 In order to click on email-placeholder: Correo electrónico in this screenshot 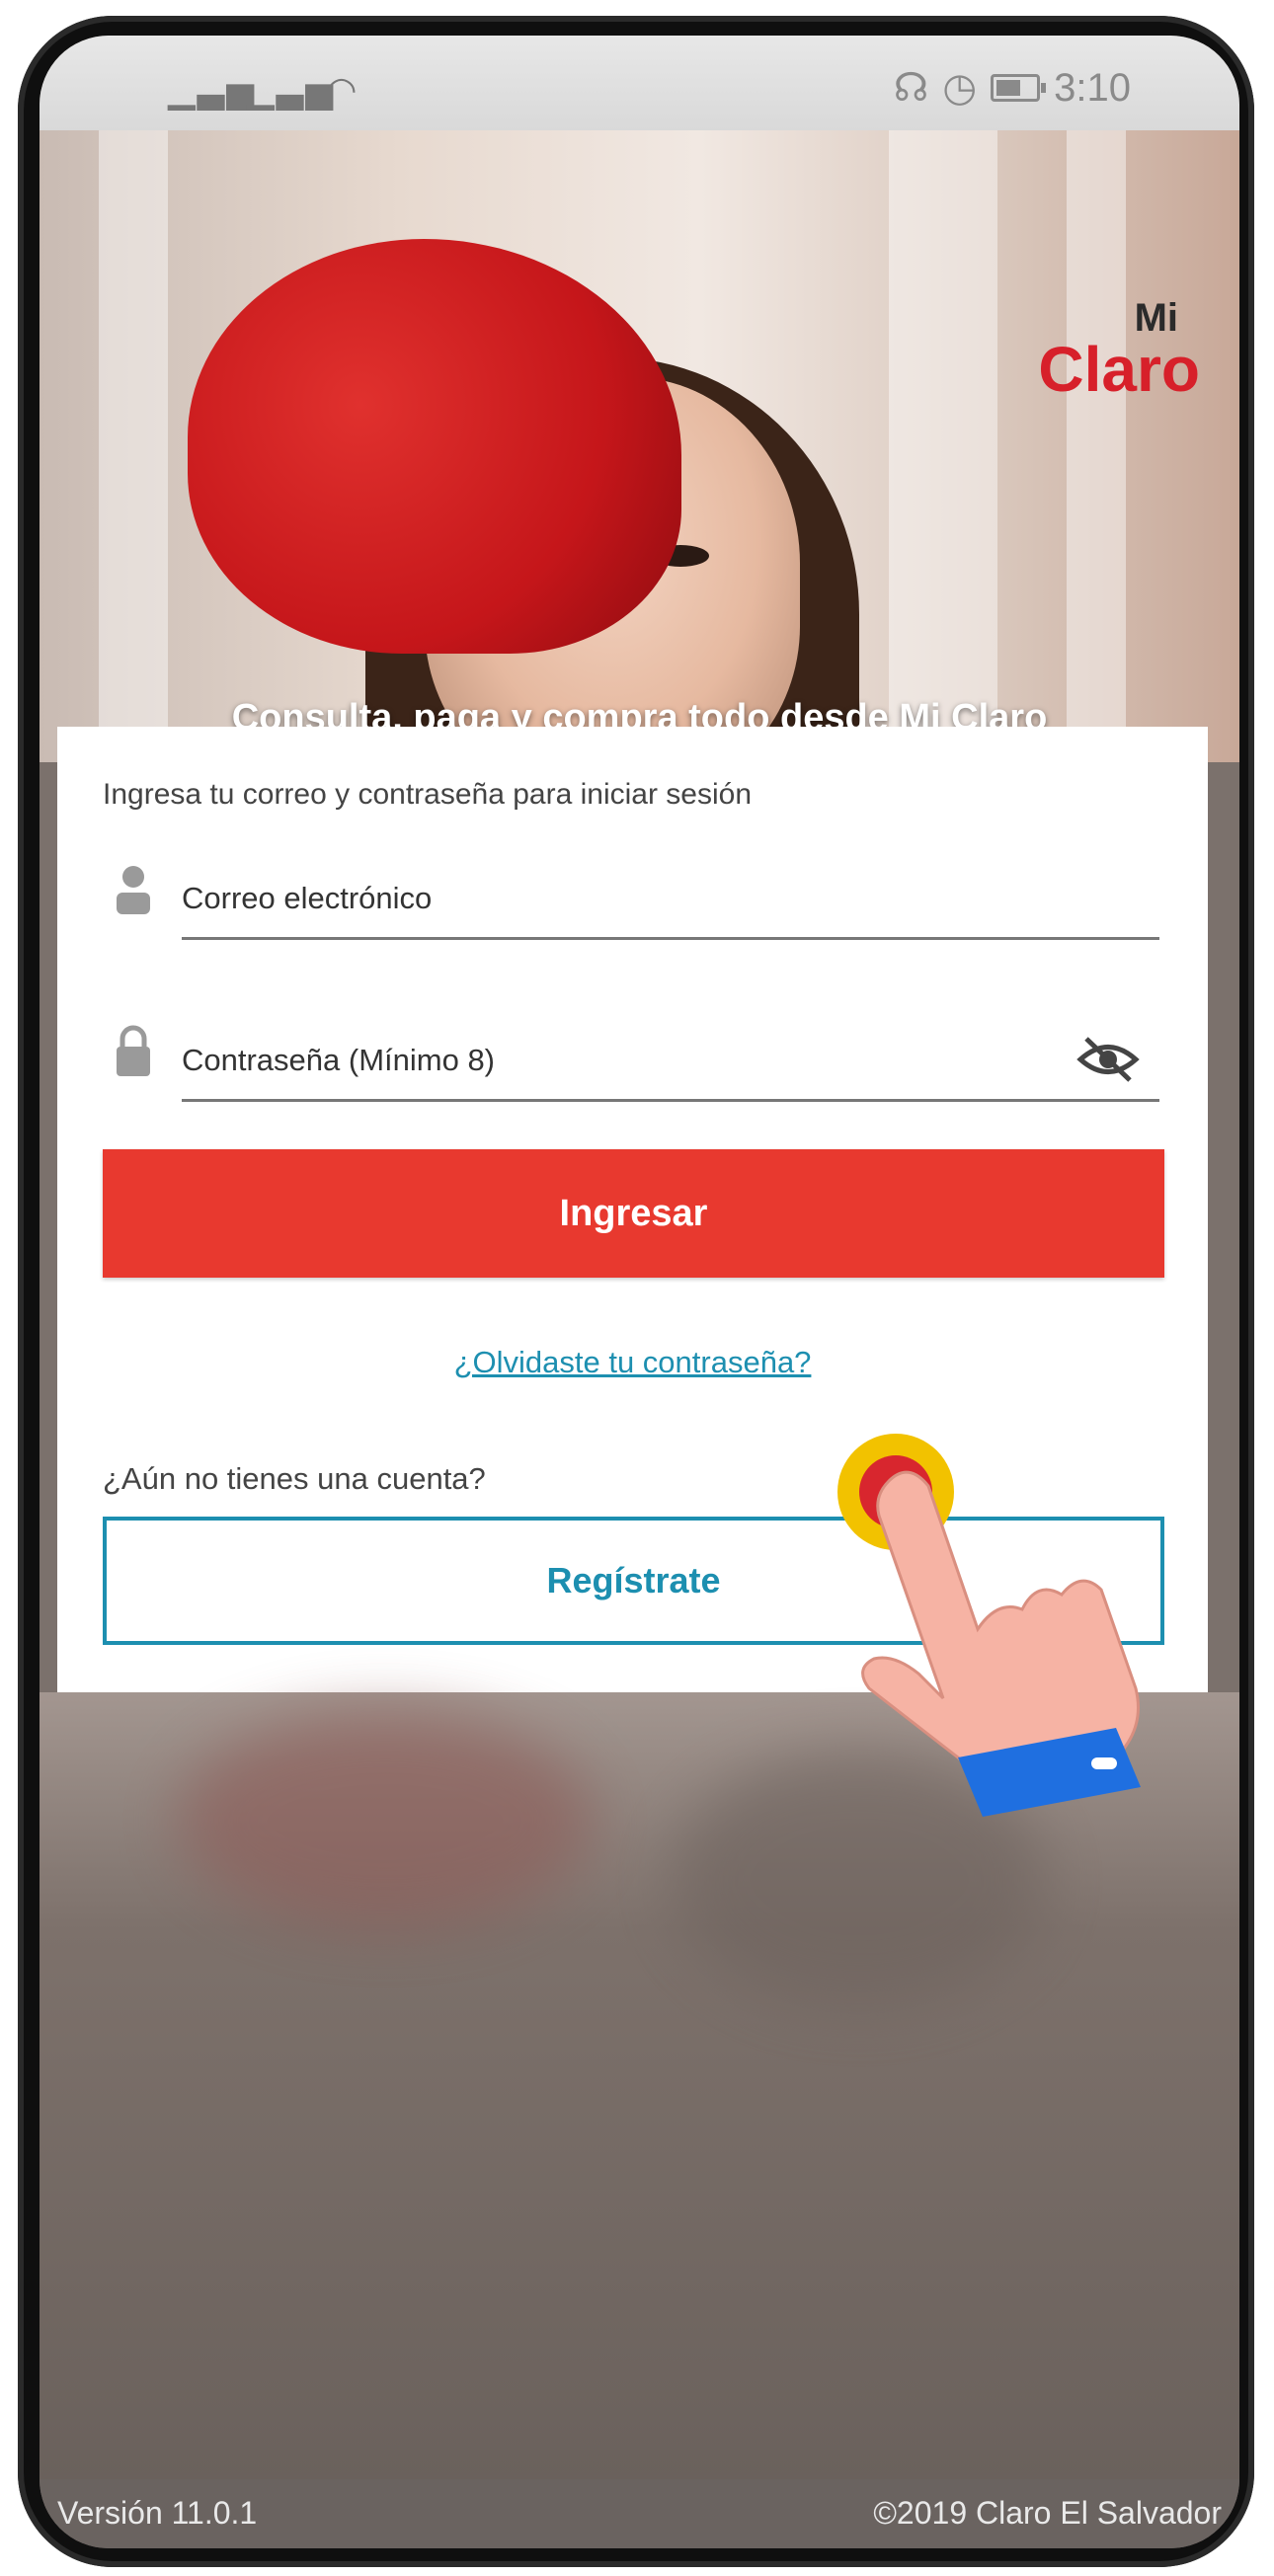, I will do `click(308, 898)`.